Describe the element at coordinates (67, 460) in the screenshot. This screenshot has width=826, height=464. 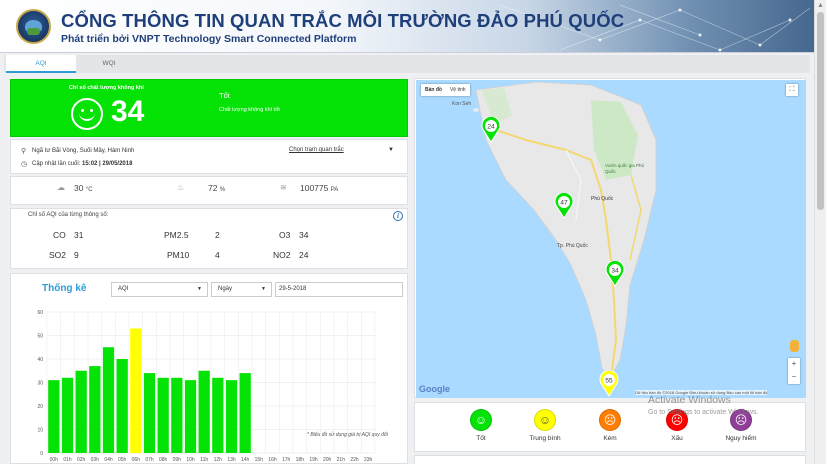
I see `x-tick-label: 01h` at that location.